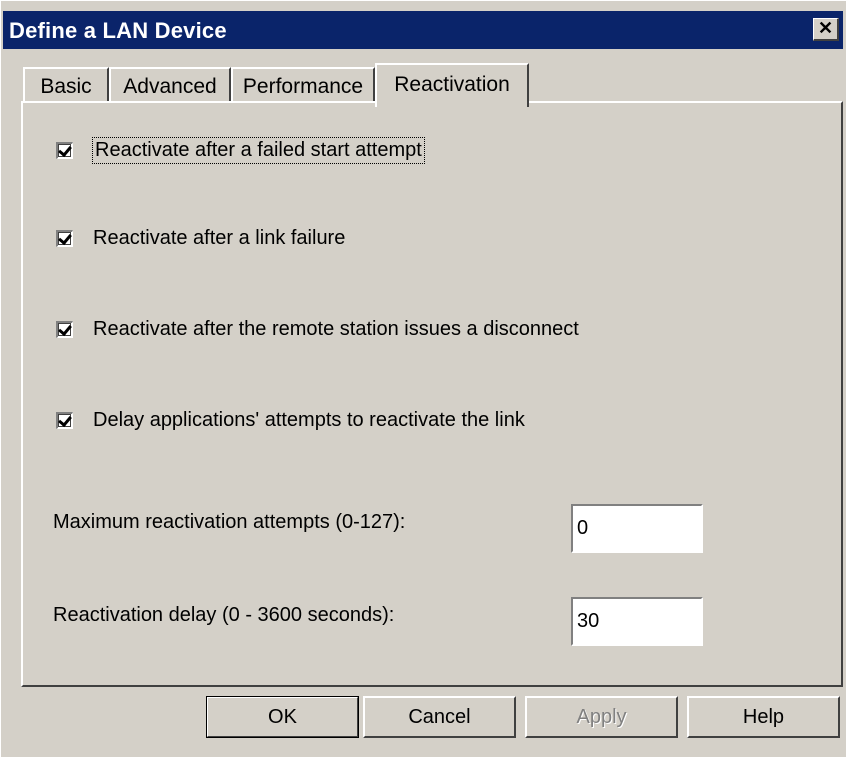  I want to click on ok-button: OK, so click(282, 717).